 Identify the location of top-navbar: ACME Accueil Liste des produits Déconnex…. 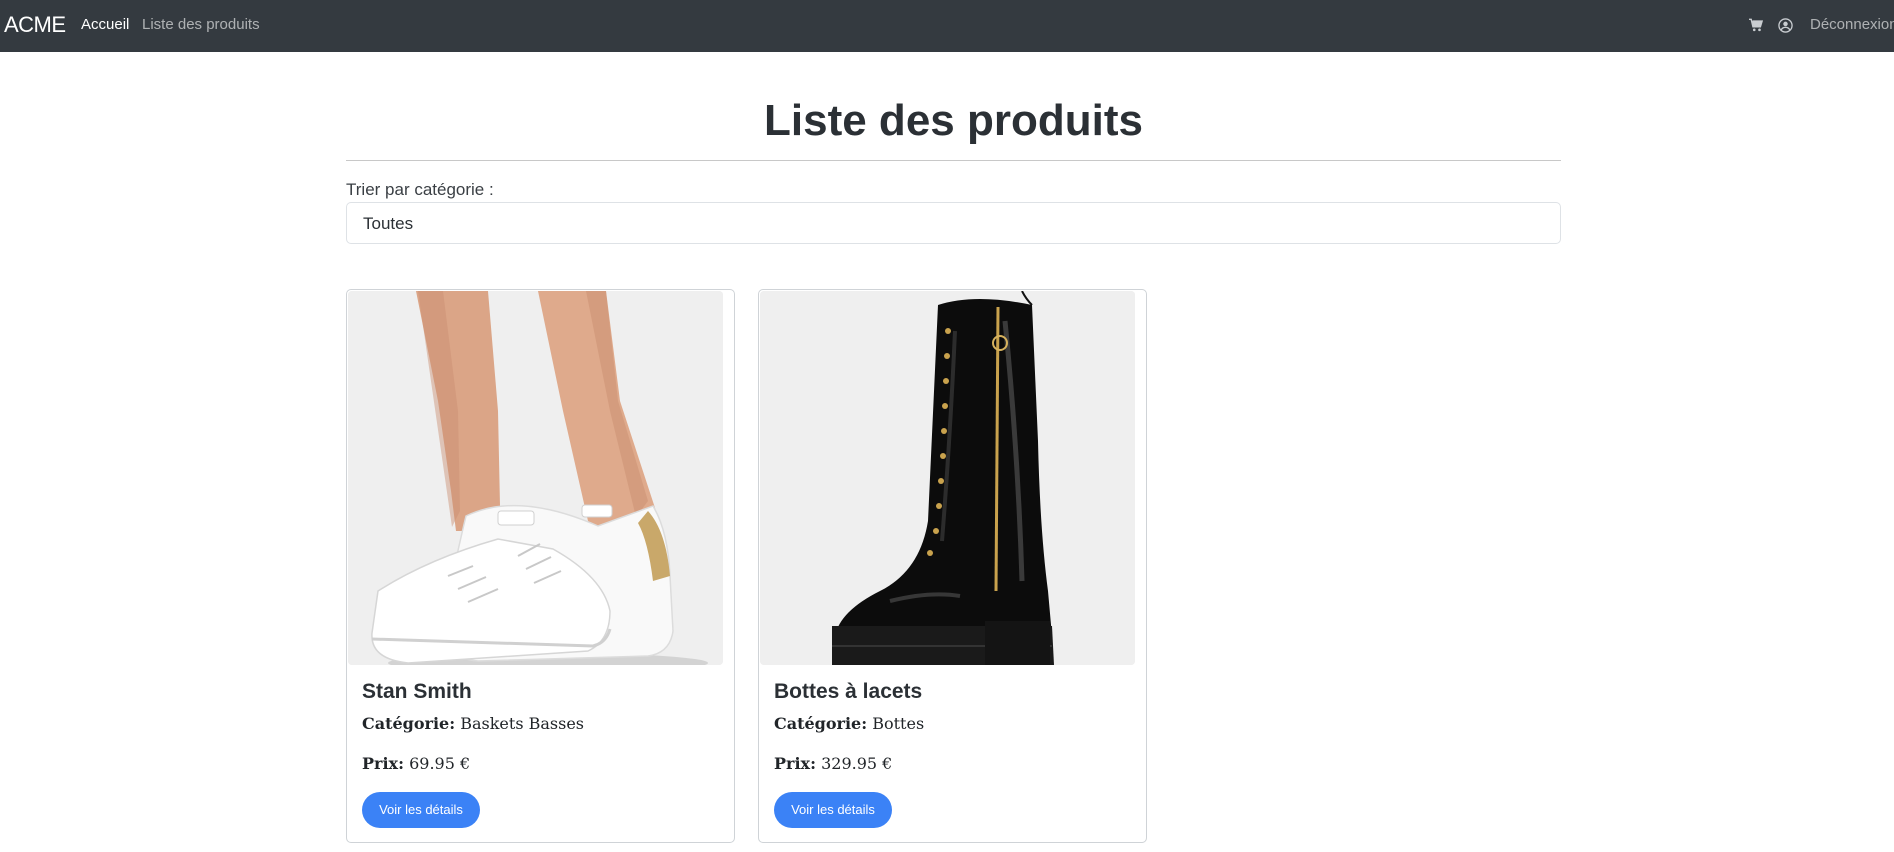
(947, 26).